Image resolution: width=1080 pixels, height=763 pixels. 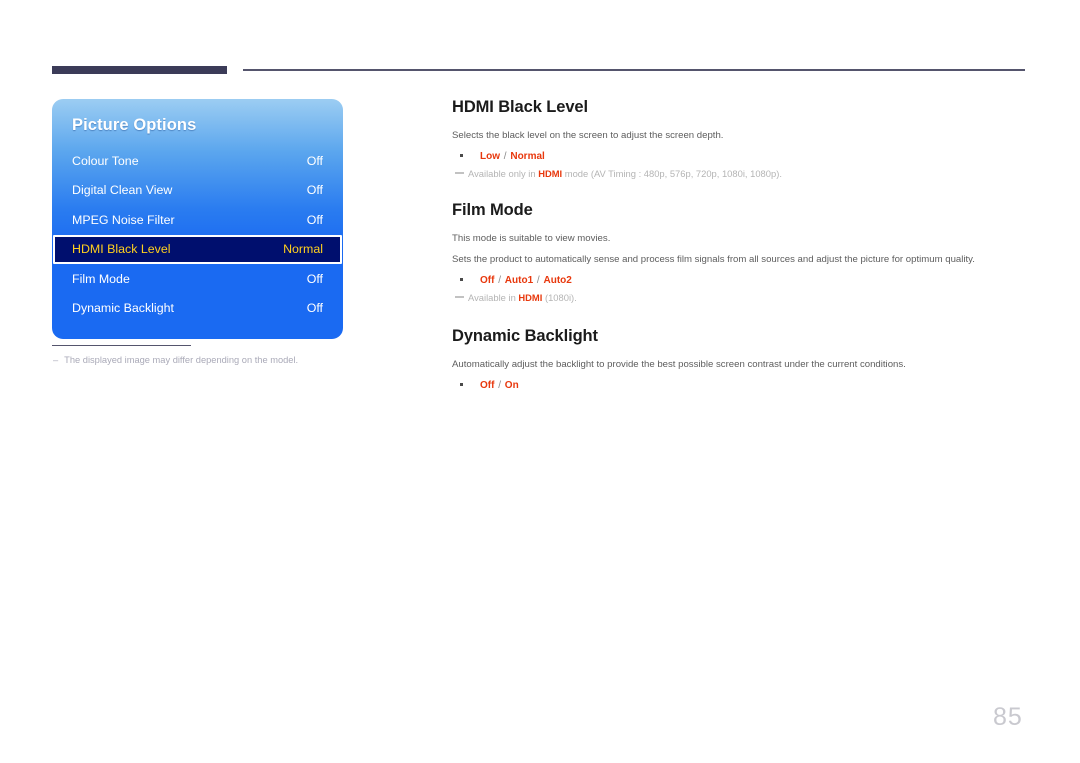 I want to click on header-bar-left, so click(x=139, y=70).